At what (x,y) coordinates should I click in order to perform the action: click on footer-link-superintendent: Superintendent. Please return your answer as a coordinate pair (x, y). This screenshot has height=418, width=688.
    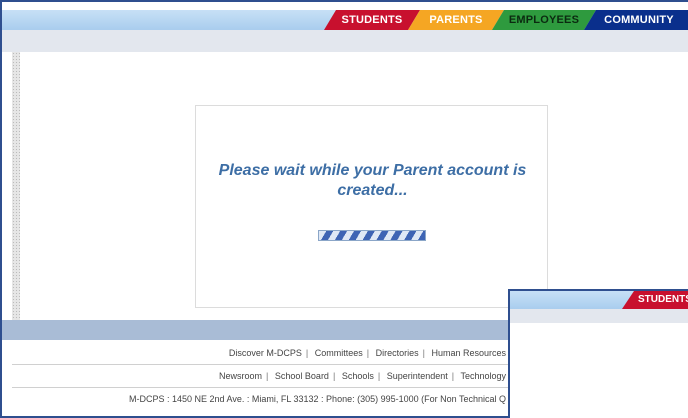
    Looking at the image, I should click on (417, 376).